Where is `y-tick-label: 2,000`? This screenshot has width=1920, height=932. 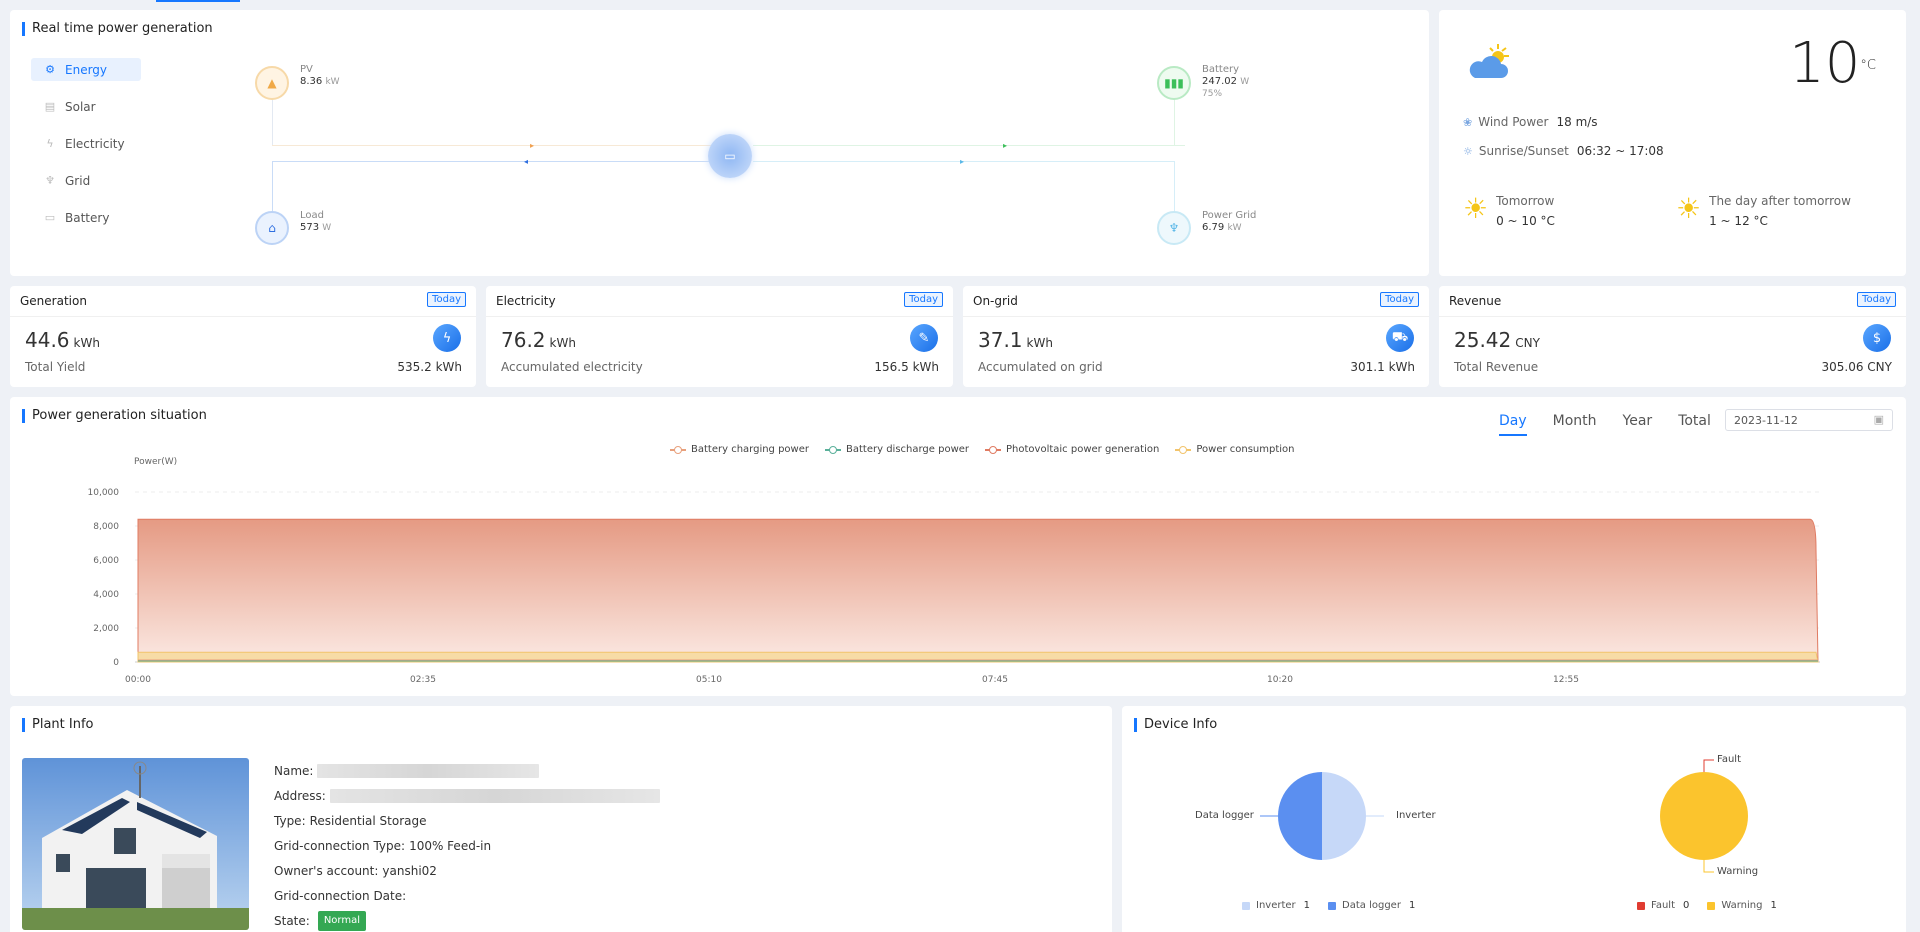
y-tick-label: 2,000 is located at coordinates (106, 629).